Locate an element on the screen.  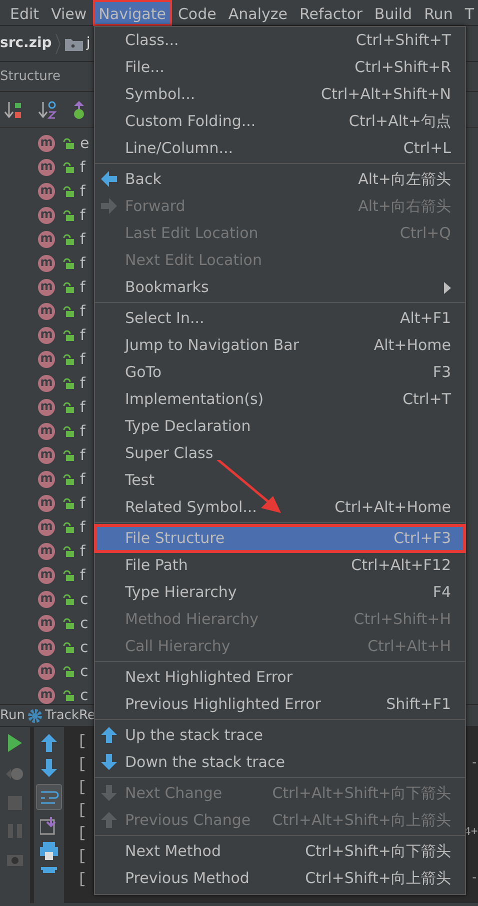
menu-bar-item: Edit is located at coordinates (25, 13).